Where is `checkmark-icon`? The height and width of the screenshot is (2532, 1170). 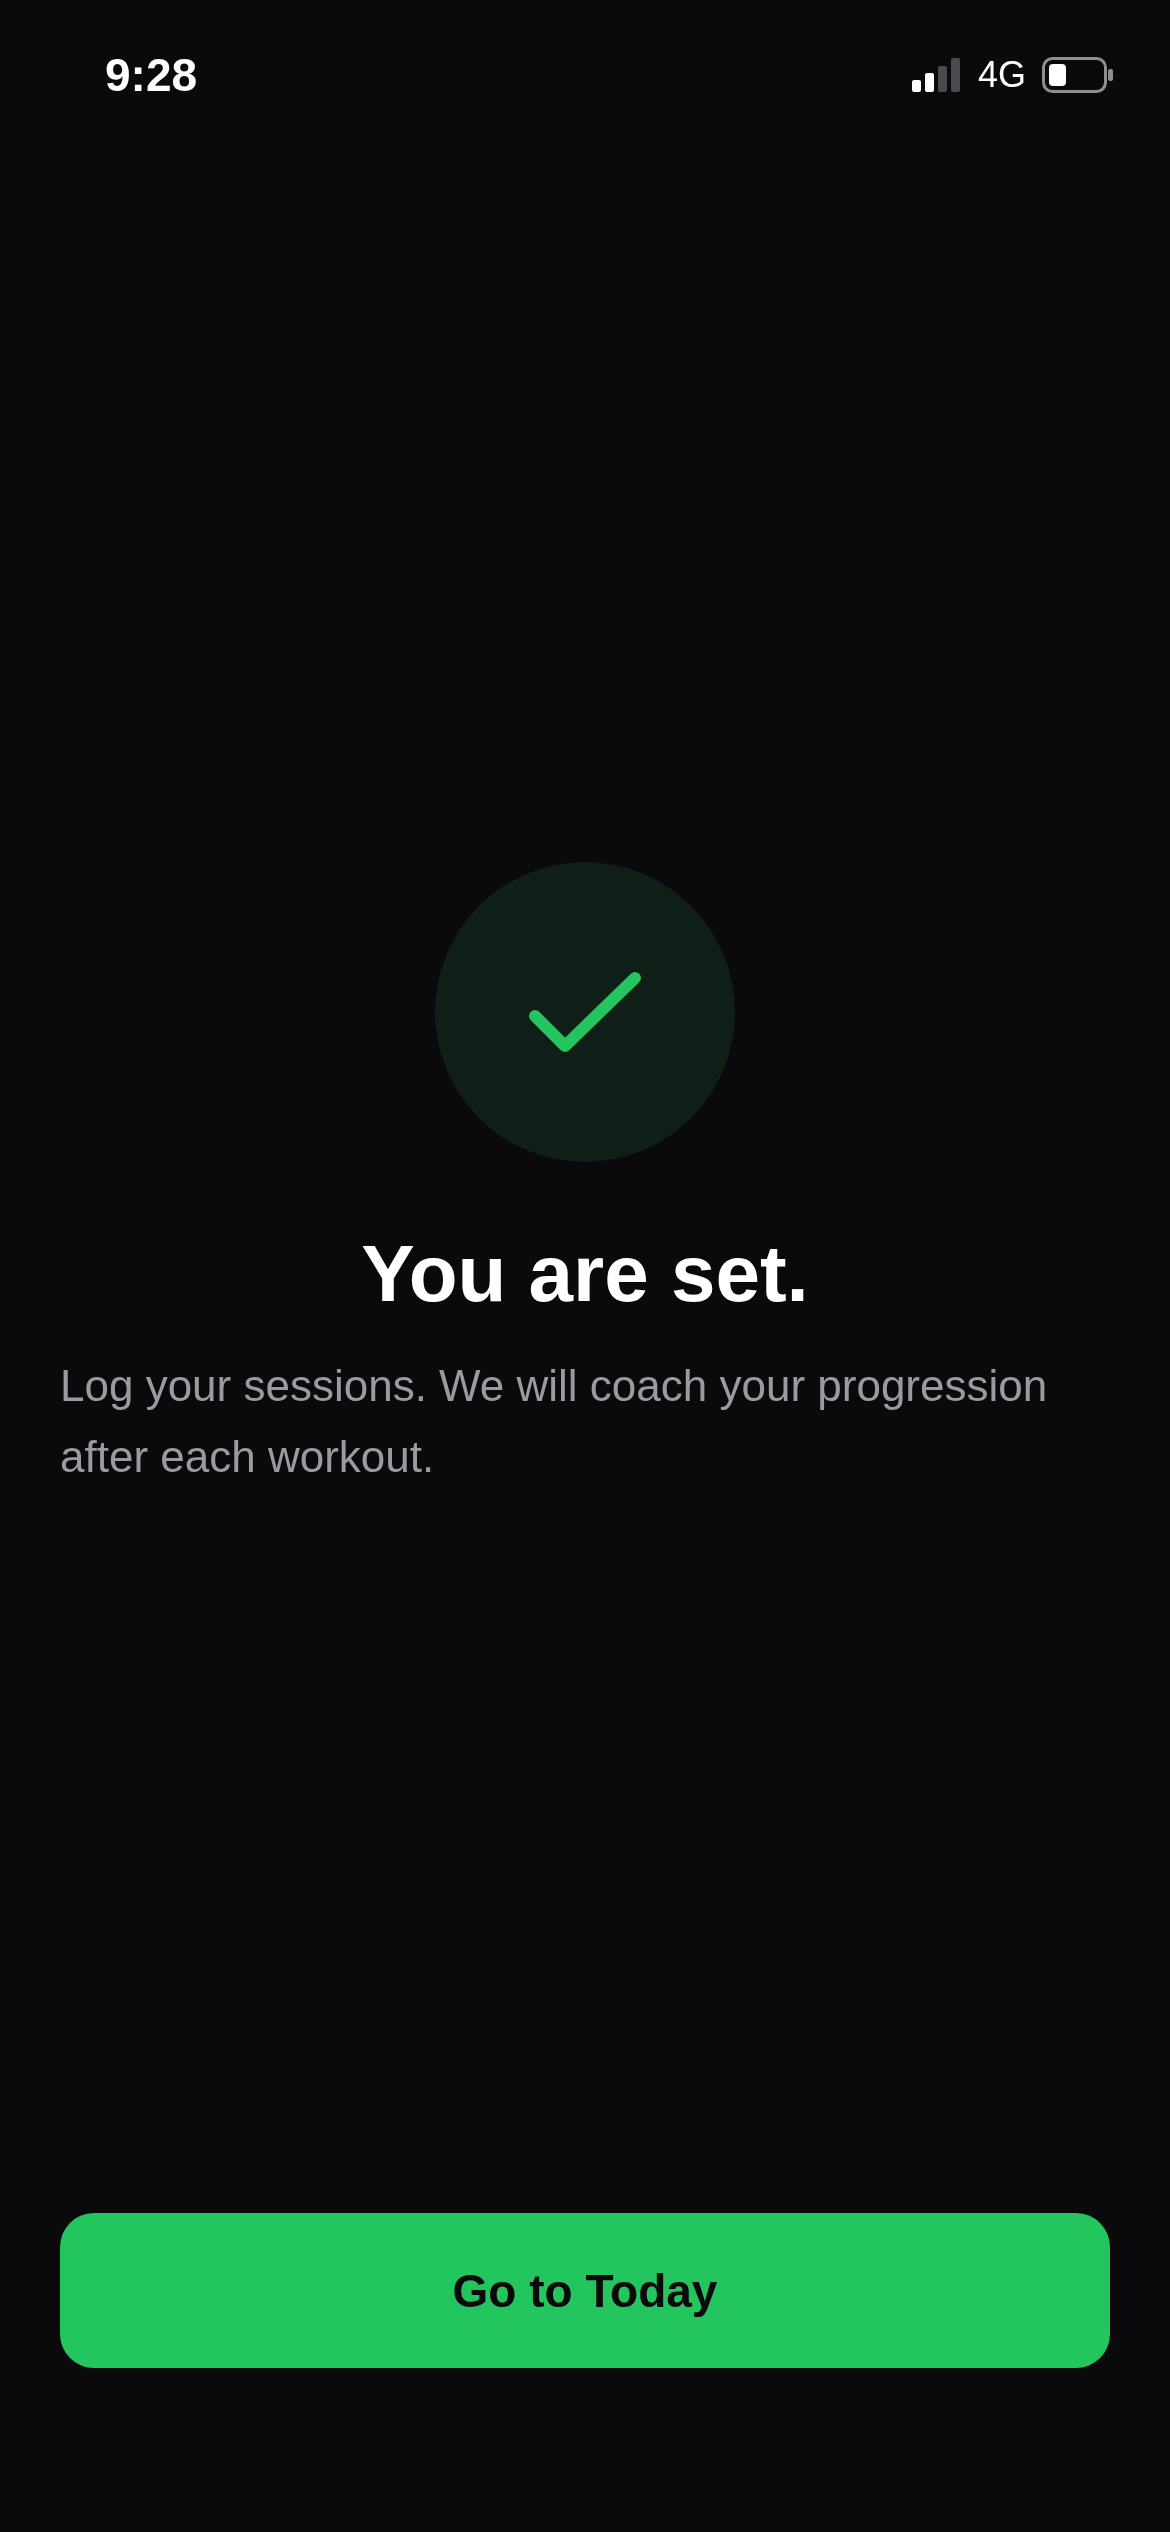 checkmark-icon is located at coordinates (585, 1012).